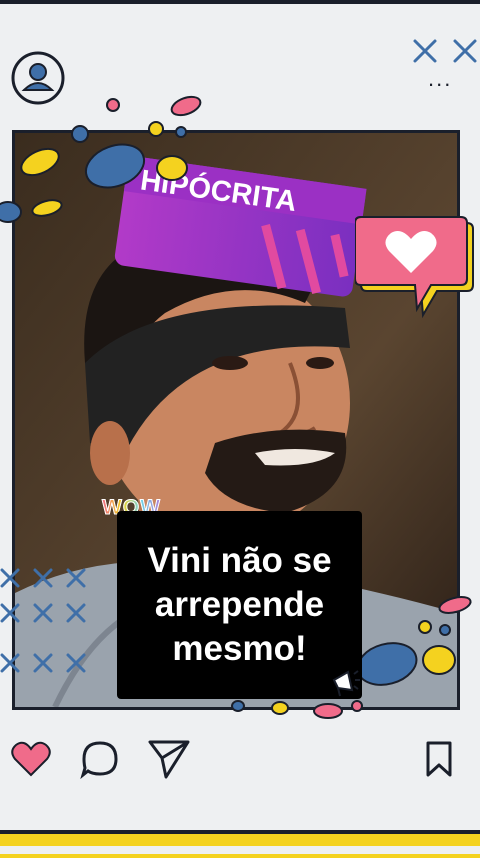 The width and height of the screenshot is (480, 858). I want to click on heart-icon, so click(31, 759).